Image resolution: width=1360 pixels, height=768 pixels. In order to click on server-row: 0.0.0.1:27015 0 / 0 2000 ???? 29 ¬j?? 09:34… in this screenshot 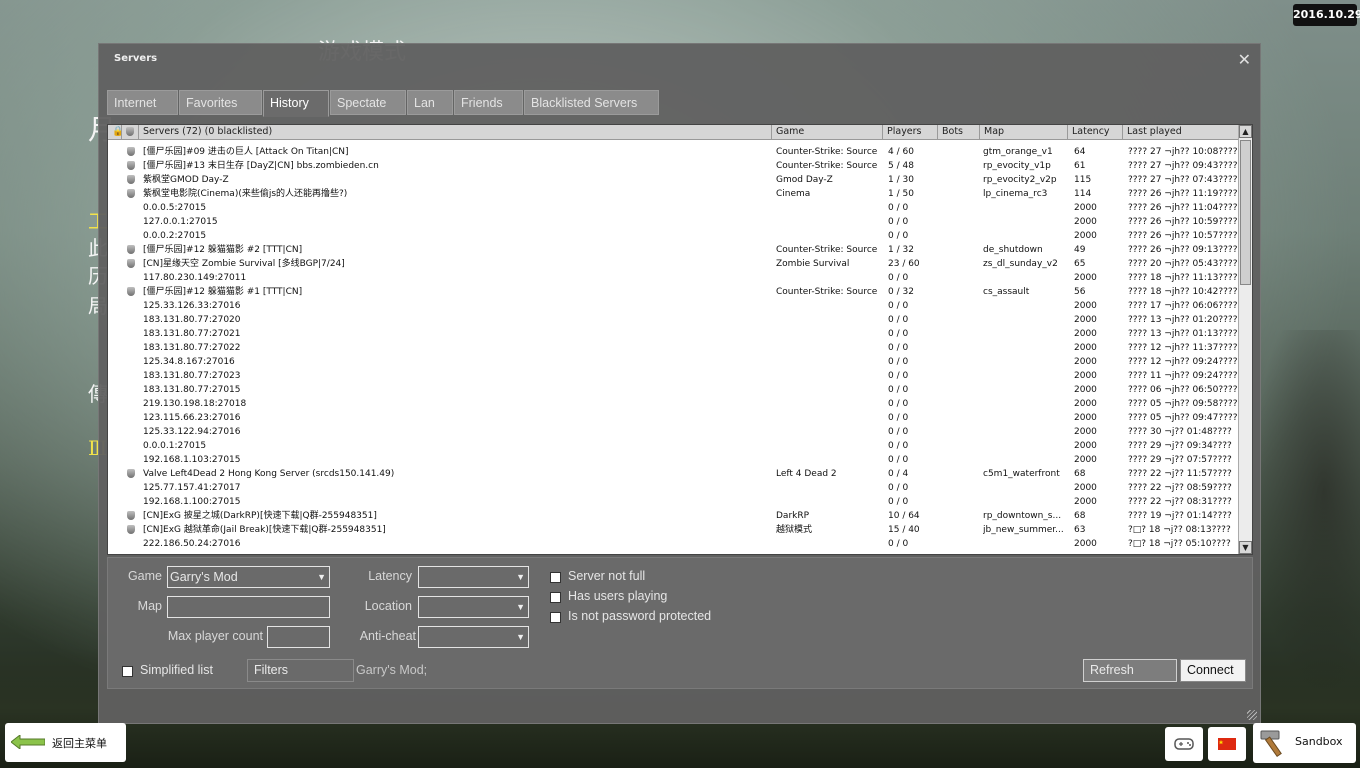, I will do `click(673, 446)`.